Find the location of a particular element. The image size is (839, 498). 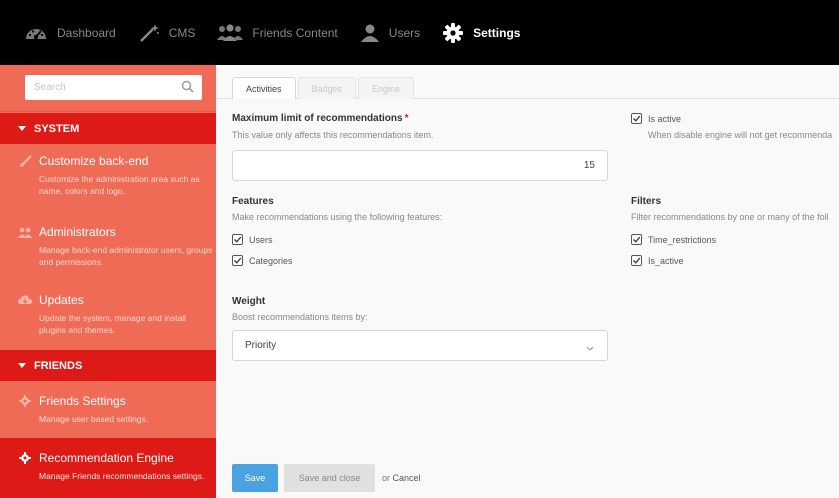

tab-bar: Activities Badges Engine is located at coordinates (324, 88).